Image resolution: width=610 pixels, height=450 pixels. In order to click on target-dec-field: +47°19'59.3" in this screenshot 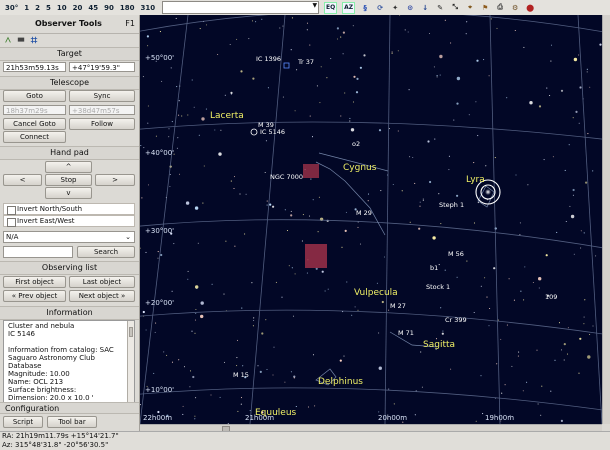, I will do `click(102, 67)`.